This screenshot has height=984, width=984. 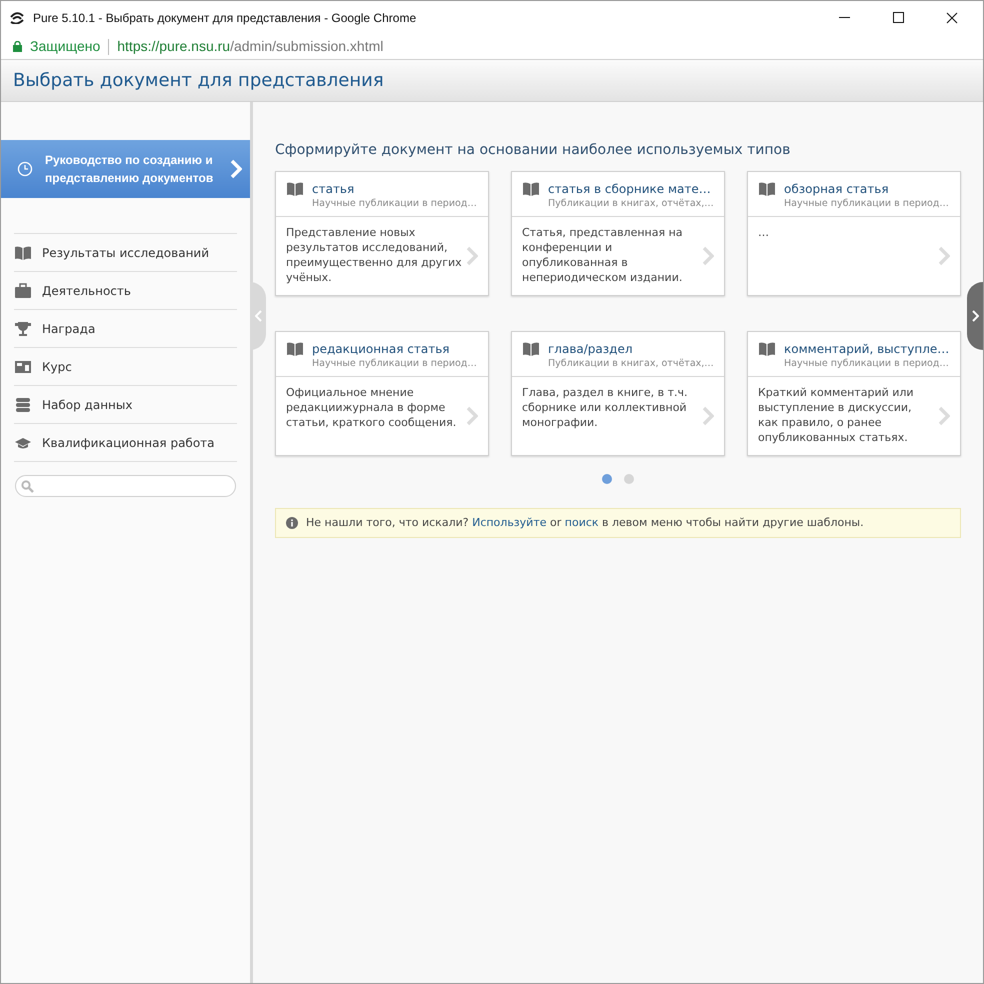 What do you see at coordinates (581, 522) in the screenshot?
I see `notice-link: поиск` at bounding box center [581, 522].